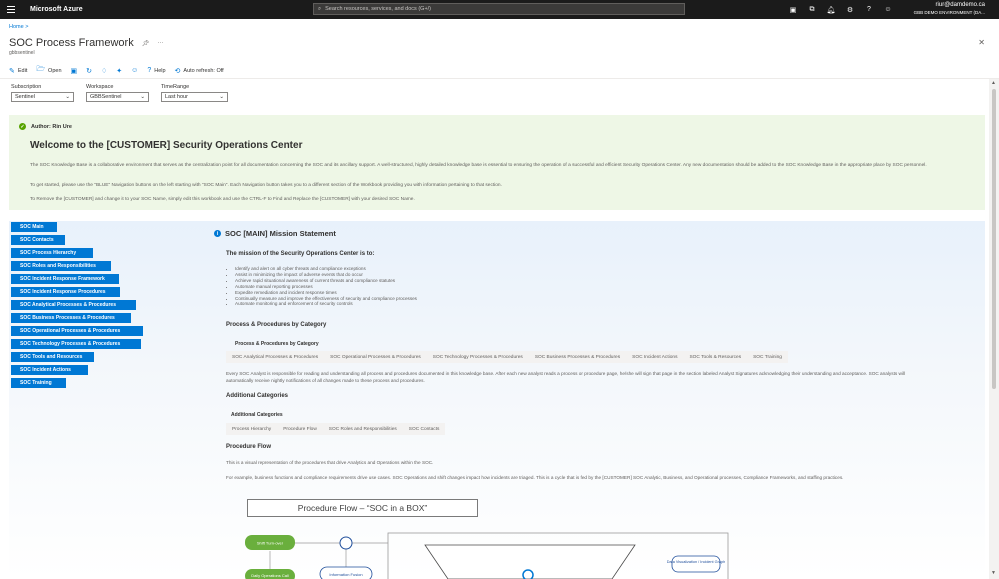 The width and height of the screenshot is (999, 579). I want to click on directory-icon: ⧉, so click(812, 10).